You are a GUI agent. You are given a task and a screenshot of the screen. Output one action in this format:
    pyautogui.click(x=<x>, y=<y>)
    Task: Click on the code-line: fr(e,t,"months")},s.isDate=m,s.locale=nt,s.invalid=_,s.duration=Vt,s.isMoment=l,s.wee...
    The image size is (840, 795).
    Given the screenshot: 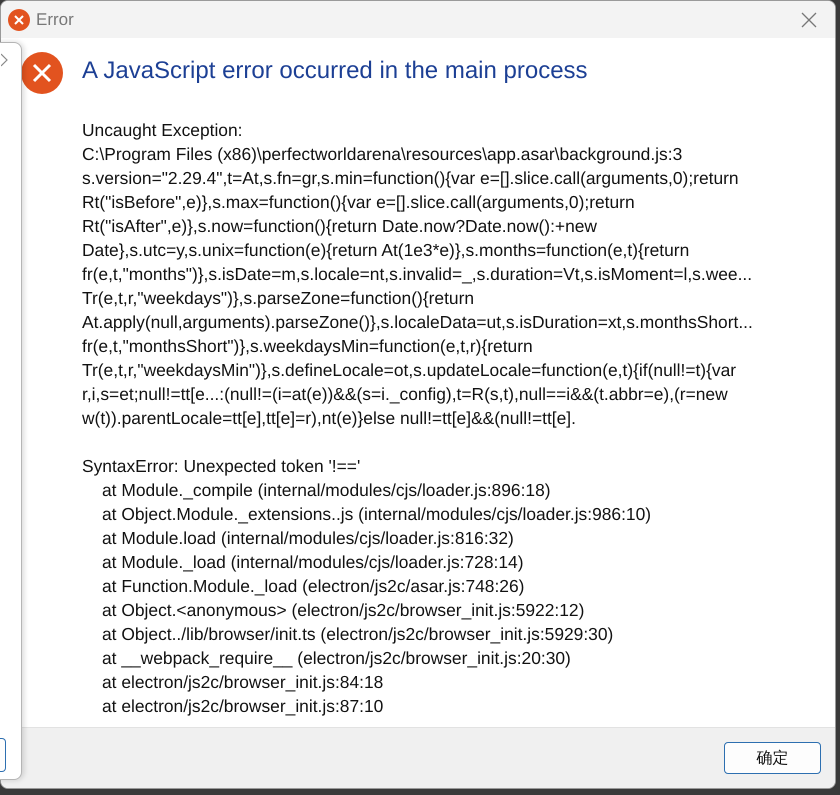 What is the action you would take?
    pyautogui.click(x=418, y=274)
    